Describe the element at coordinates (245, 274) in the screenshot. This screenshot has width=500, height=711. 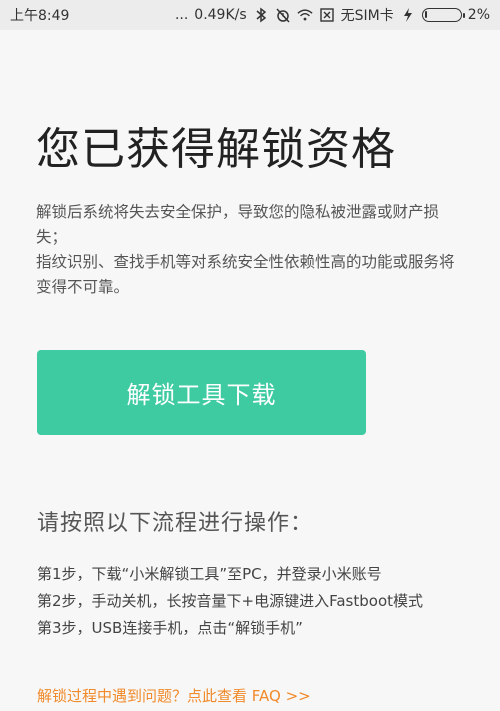
I see `warning-line-2: 指纹识别、查找手机等对系统安全性依赖性高的功能或服务将变得不可靠。` at that location.